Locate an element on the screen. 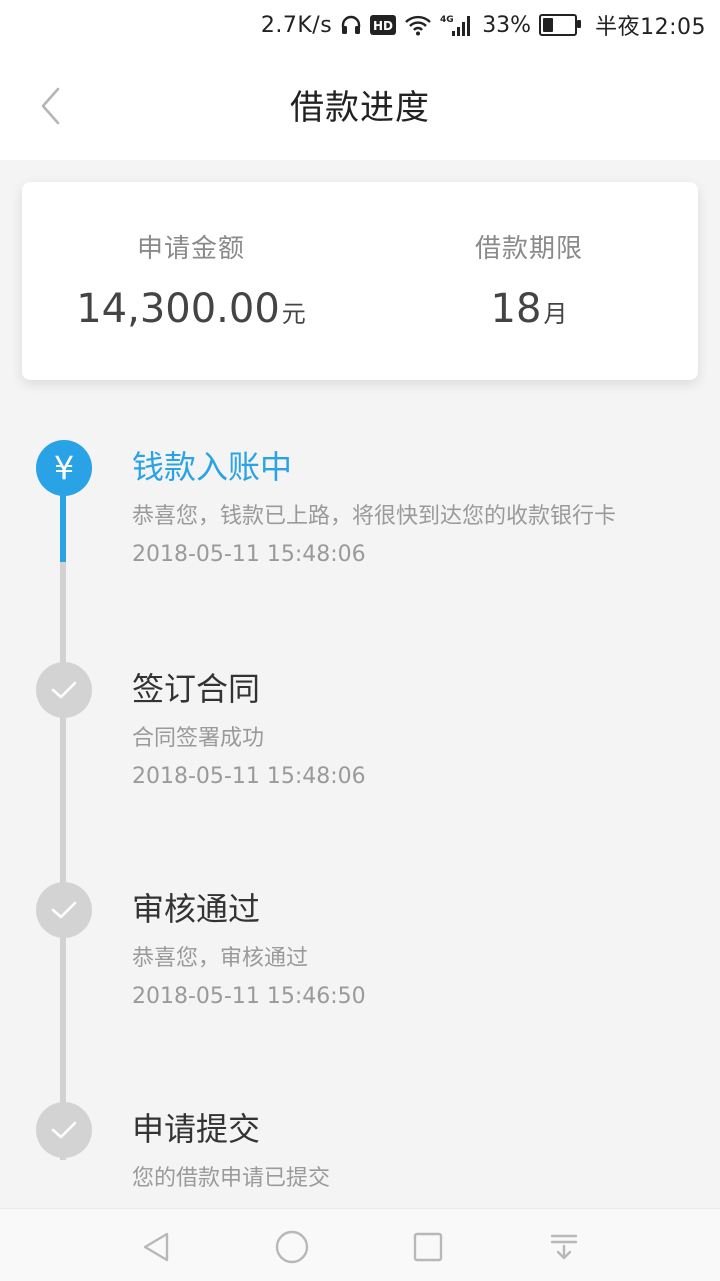  step-description: 您的借款申请已提交 is located at coordinates (231, 1178).